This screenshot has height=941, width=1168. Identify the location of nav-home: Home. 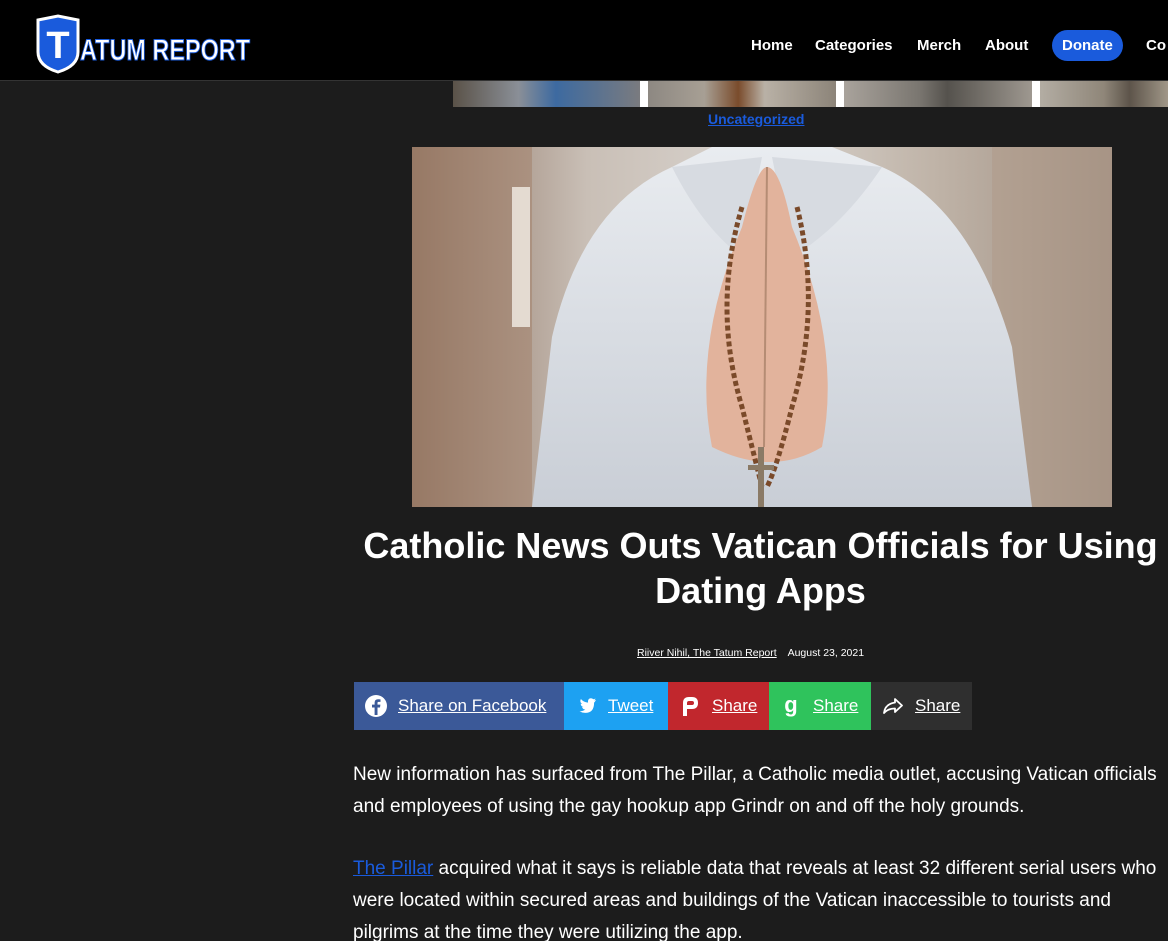
(772, 45).